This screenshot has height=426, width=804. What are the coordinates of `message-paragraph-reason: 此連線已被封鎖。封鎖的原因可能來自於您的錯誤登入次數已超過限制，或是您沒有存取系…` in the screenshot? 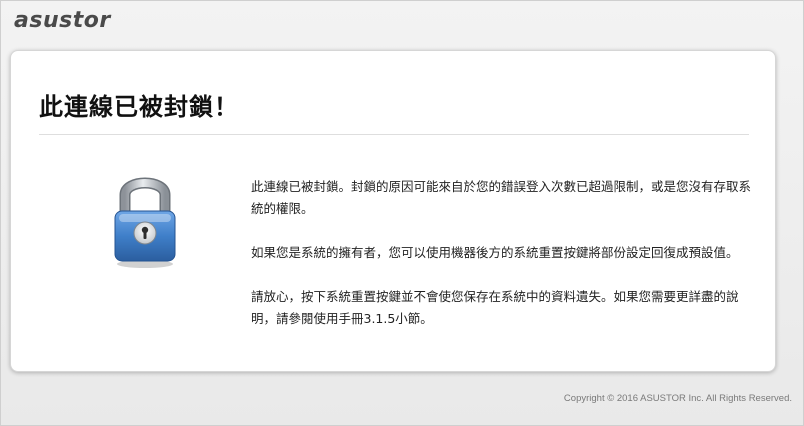 It's located at (501, 197).